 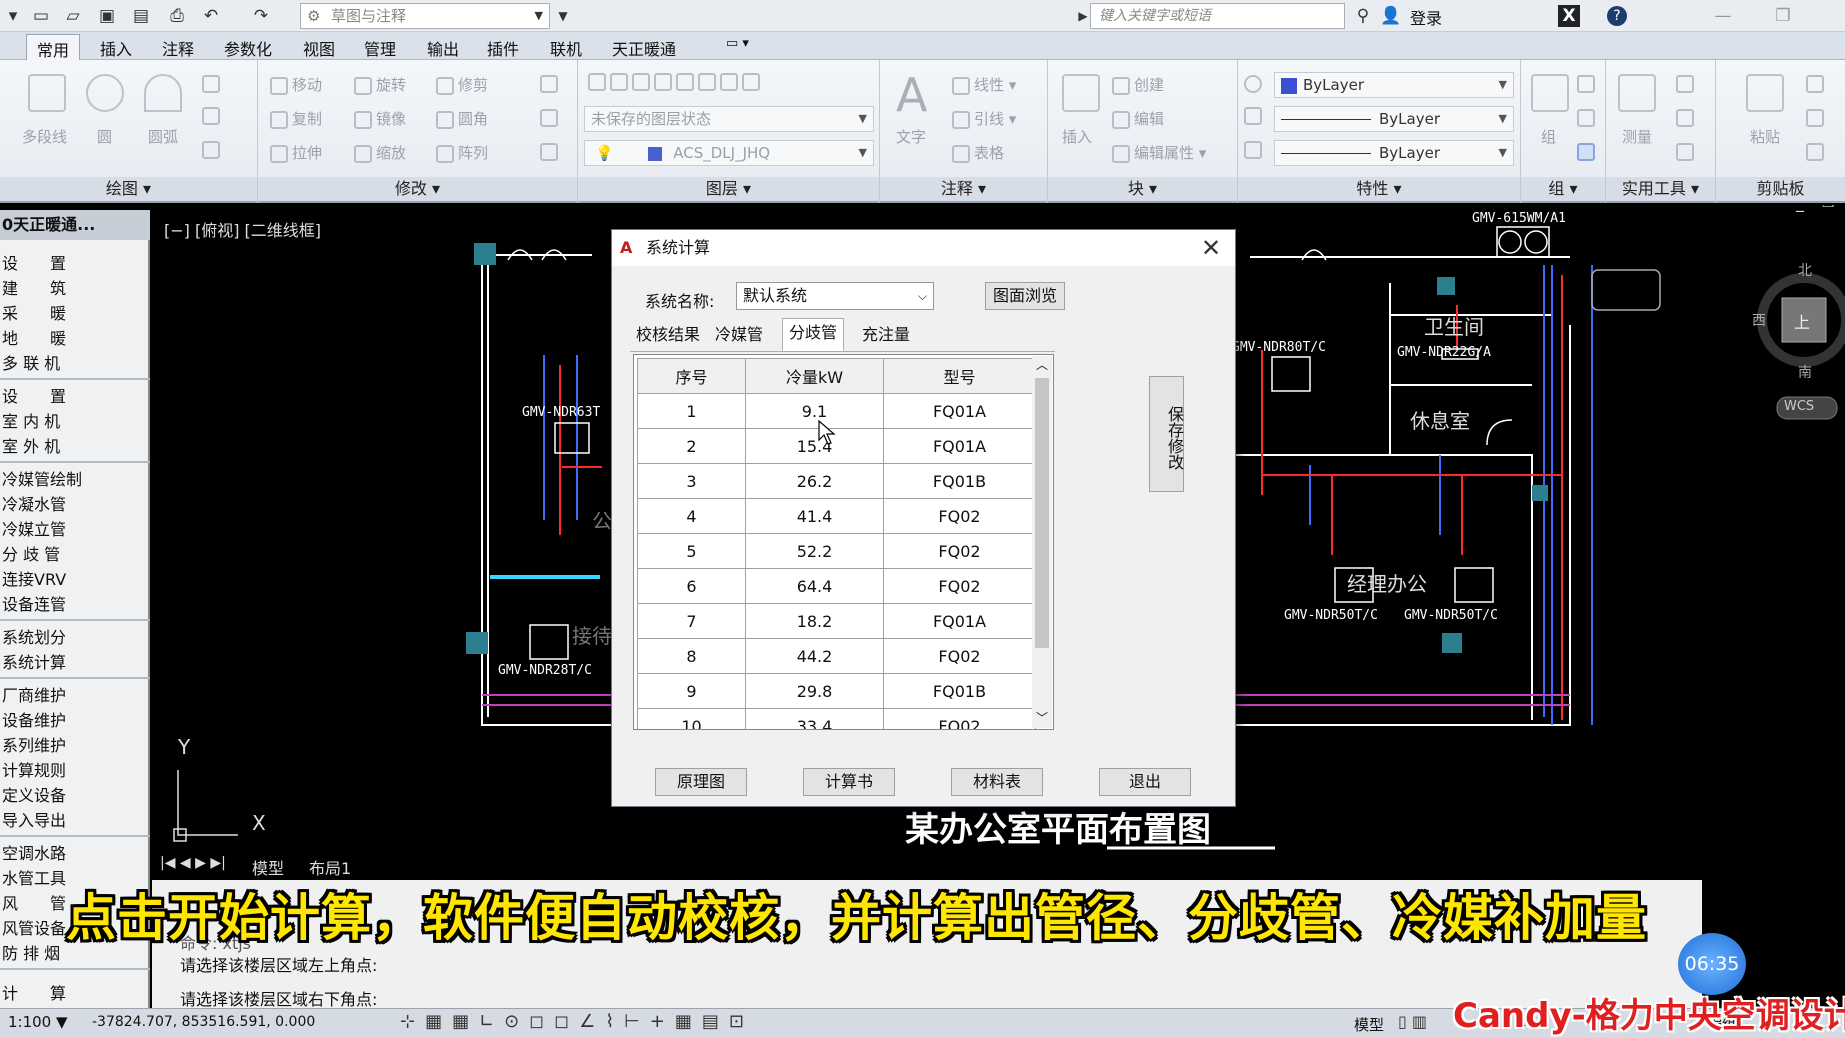 I want to click on cell-capacity: 26.2, so click(x=814, y=481).